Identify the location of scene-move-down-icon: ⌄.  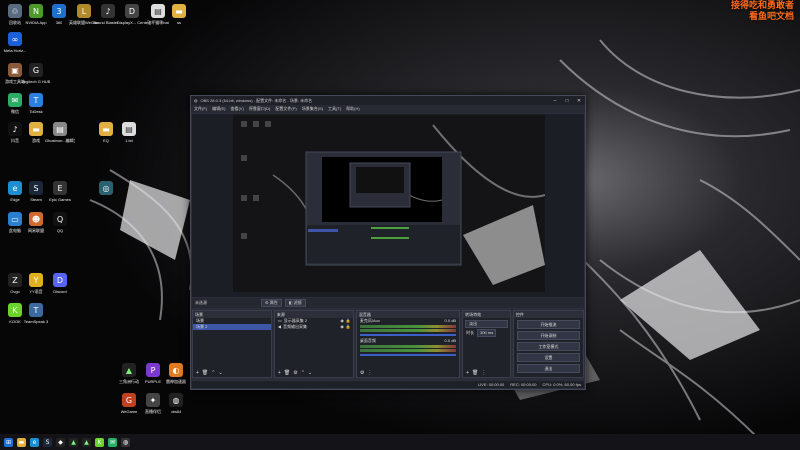
(220, 373).